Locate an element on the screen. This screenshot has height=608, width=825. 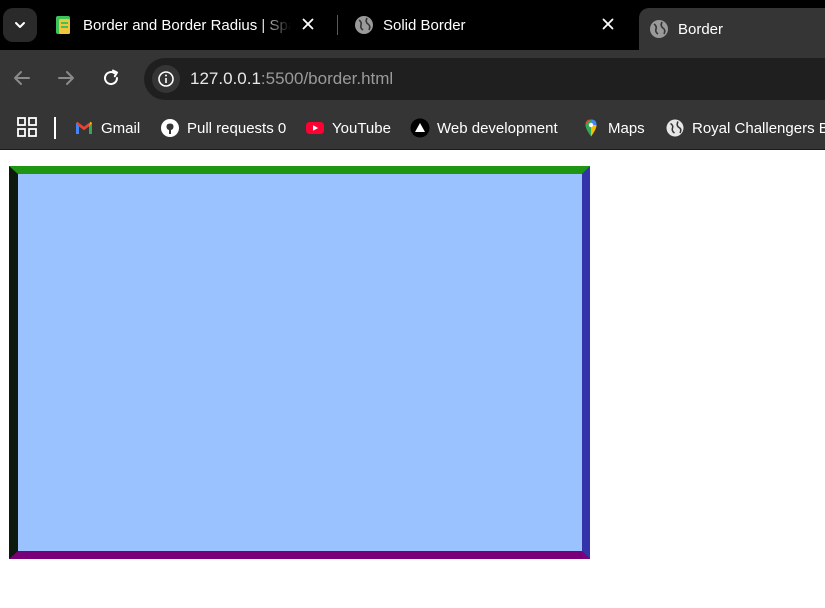
tab-border-radius: Border and Border Radius | Spa is located at coordinates (189, 25).